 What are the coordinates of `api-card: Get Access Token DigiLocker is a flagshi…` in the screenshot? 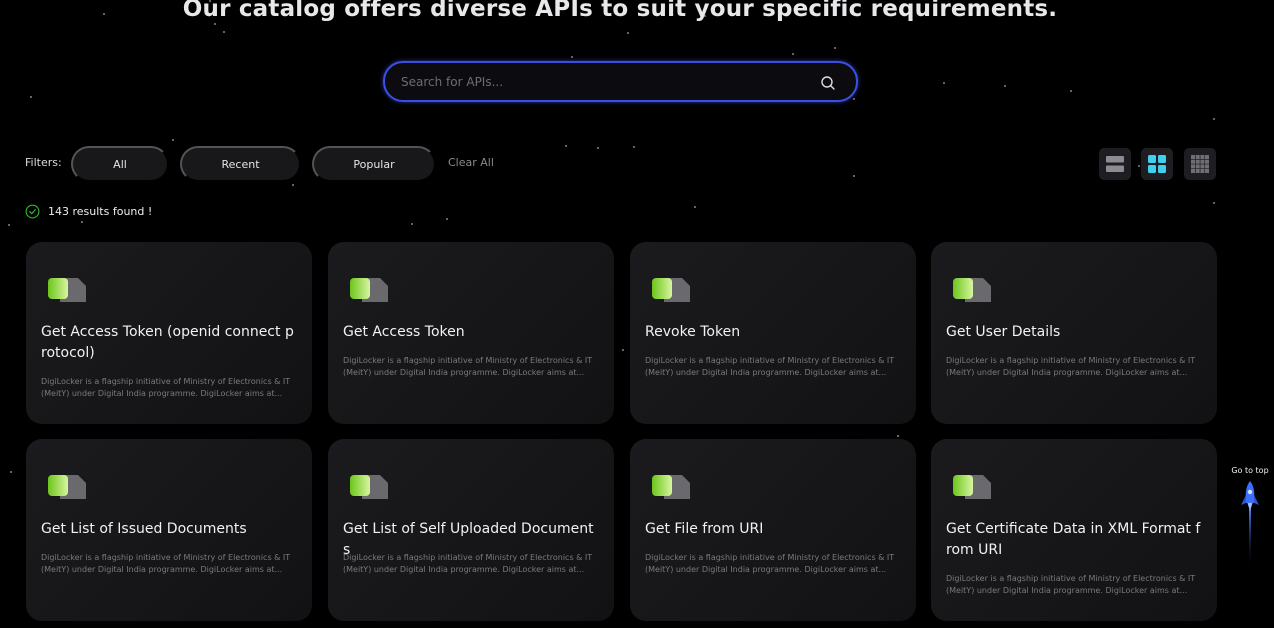 It's located at (471, 333).